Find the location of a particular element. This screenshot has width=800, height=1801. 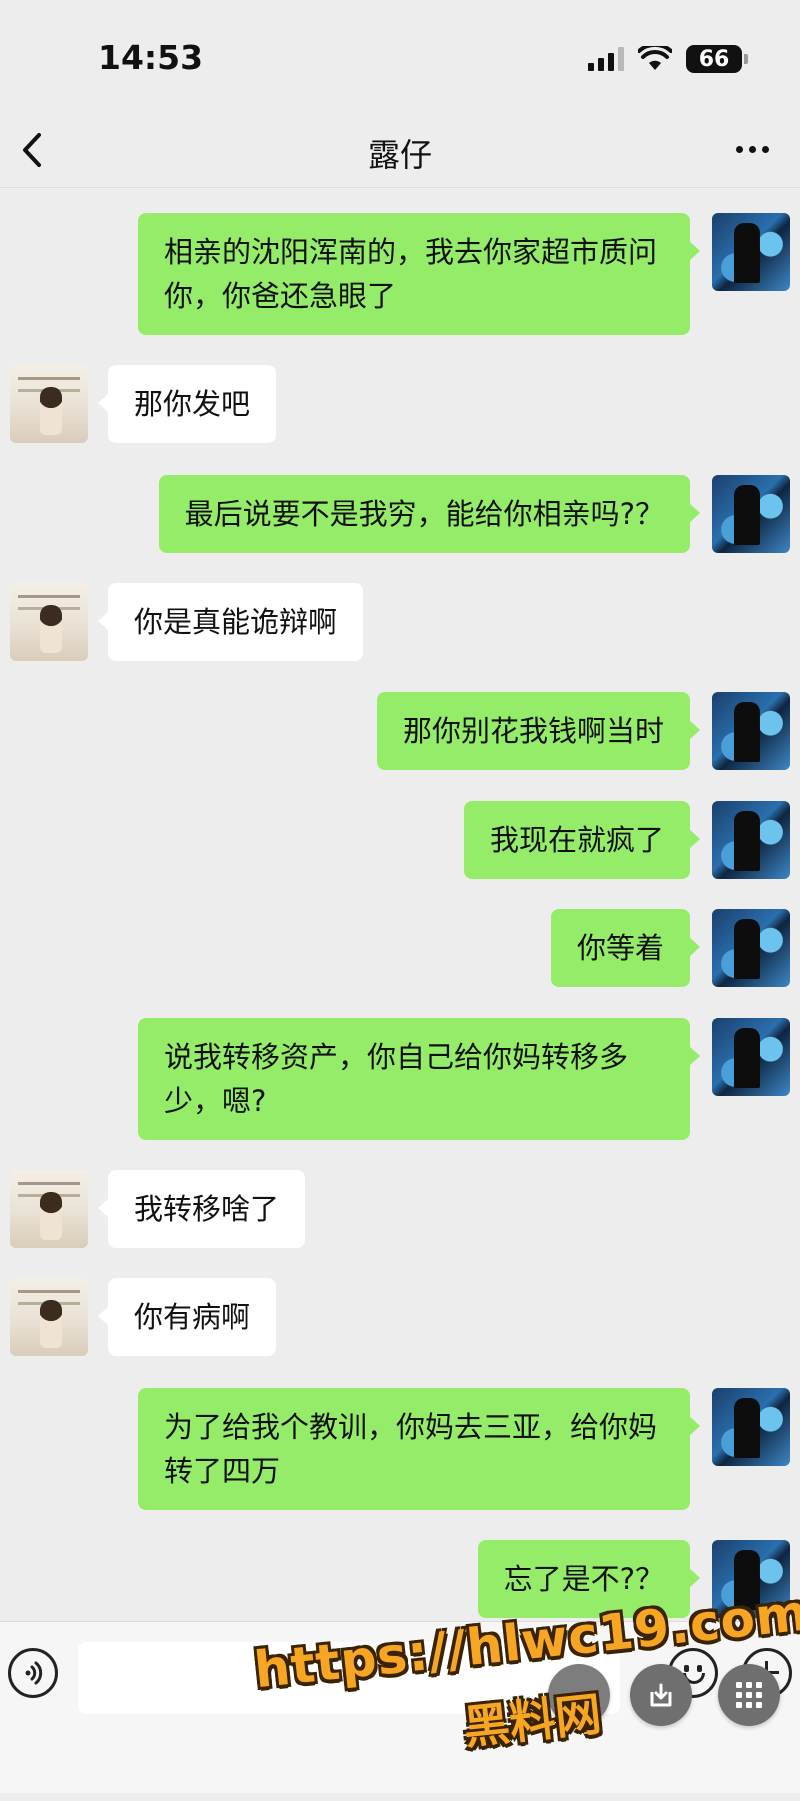

my-message-bubble: 相亲的沈阳浑南的，我去你家超市质问你，你爸还急眼了 is located at coordinates (419, 274).